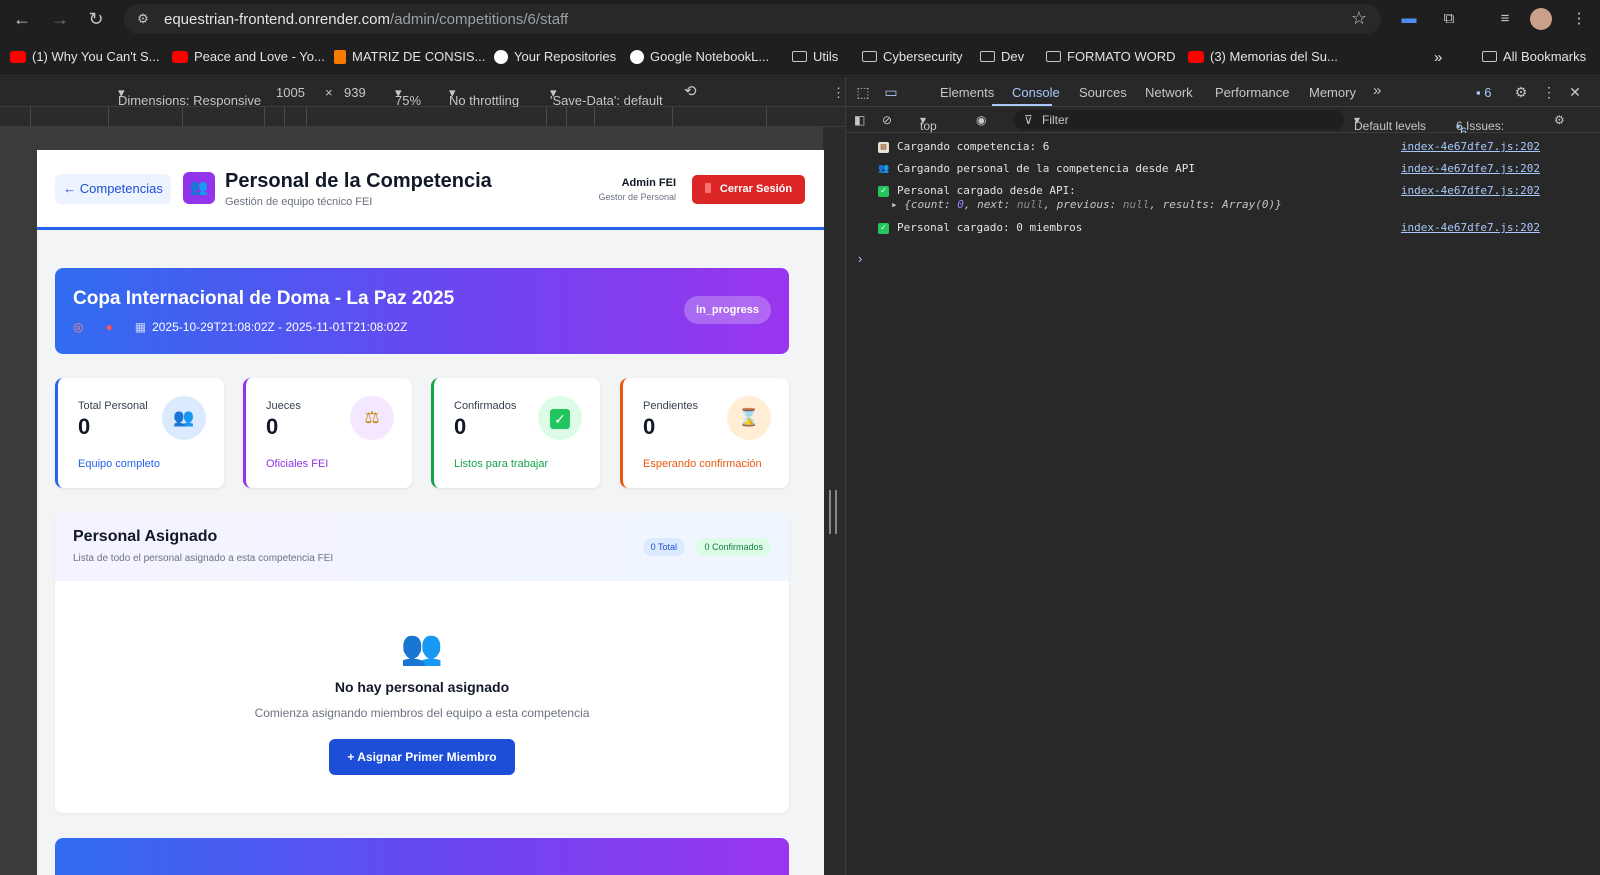 The width and height of the screenshot is (1600, 875). Describe the element at coordinates (290, 92) in the screenshot. I see `width-input: 1005` at that location.